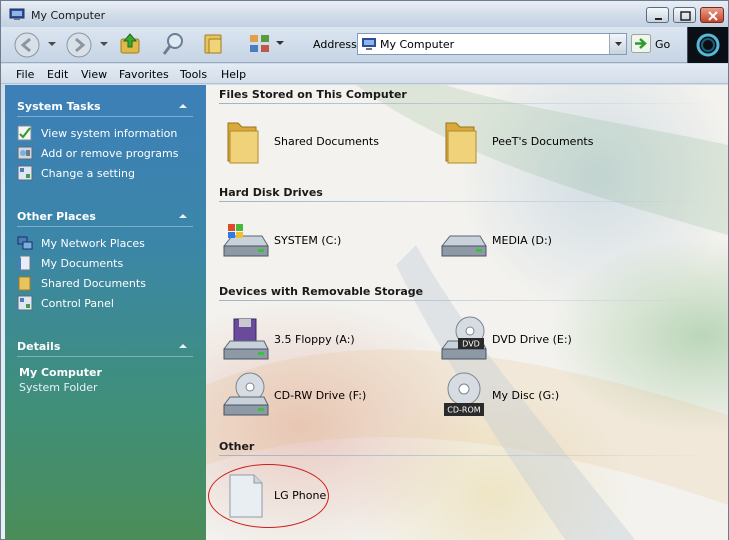 Image resolution: width=729 pixels, height=540 pixels. I want to click on floppy-drive-icon, so click(246, 339).